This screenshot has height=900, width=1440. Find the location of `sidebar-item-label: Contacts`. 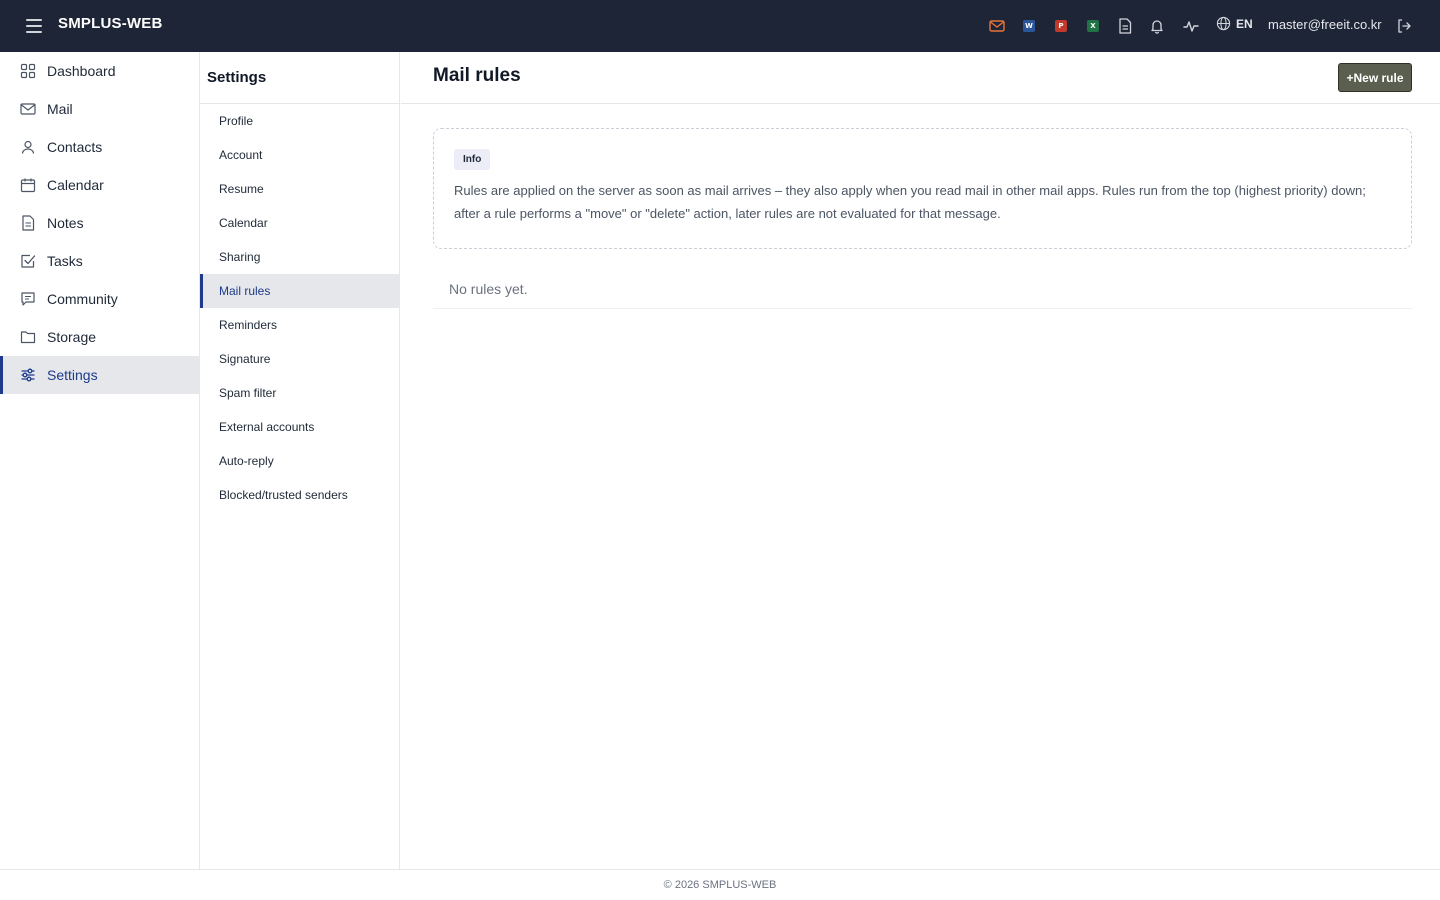

sidebar-item-label: Contacts is located at coordinates (75, 147).